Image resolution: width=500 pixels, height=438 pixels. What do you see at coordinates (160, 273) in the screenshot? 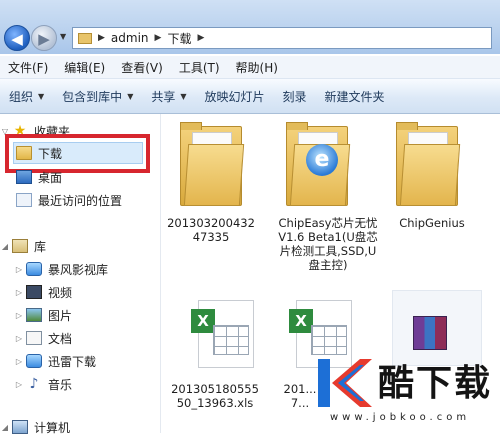
I see `pane-divider` at bounding box center [160, 273].